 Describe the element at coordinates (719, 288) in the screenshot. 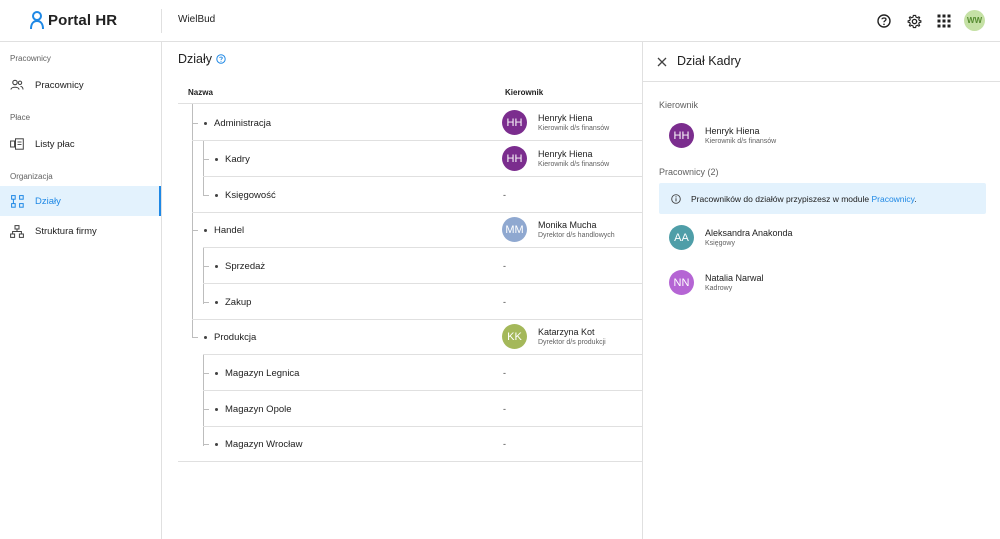

I see `person-role: Kadrowy` at that location.